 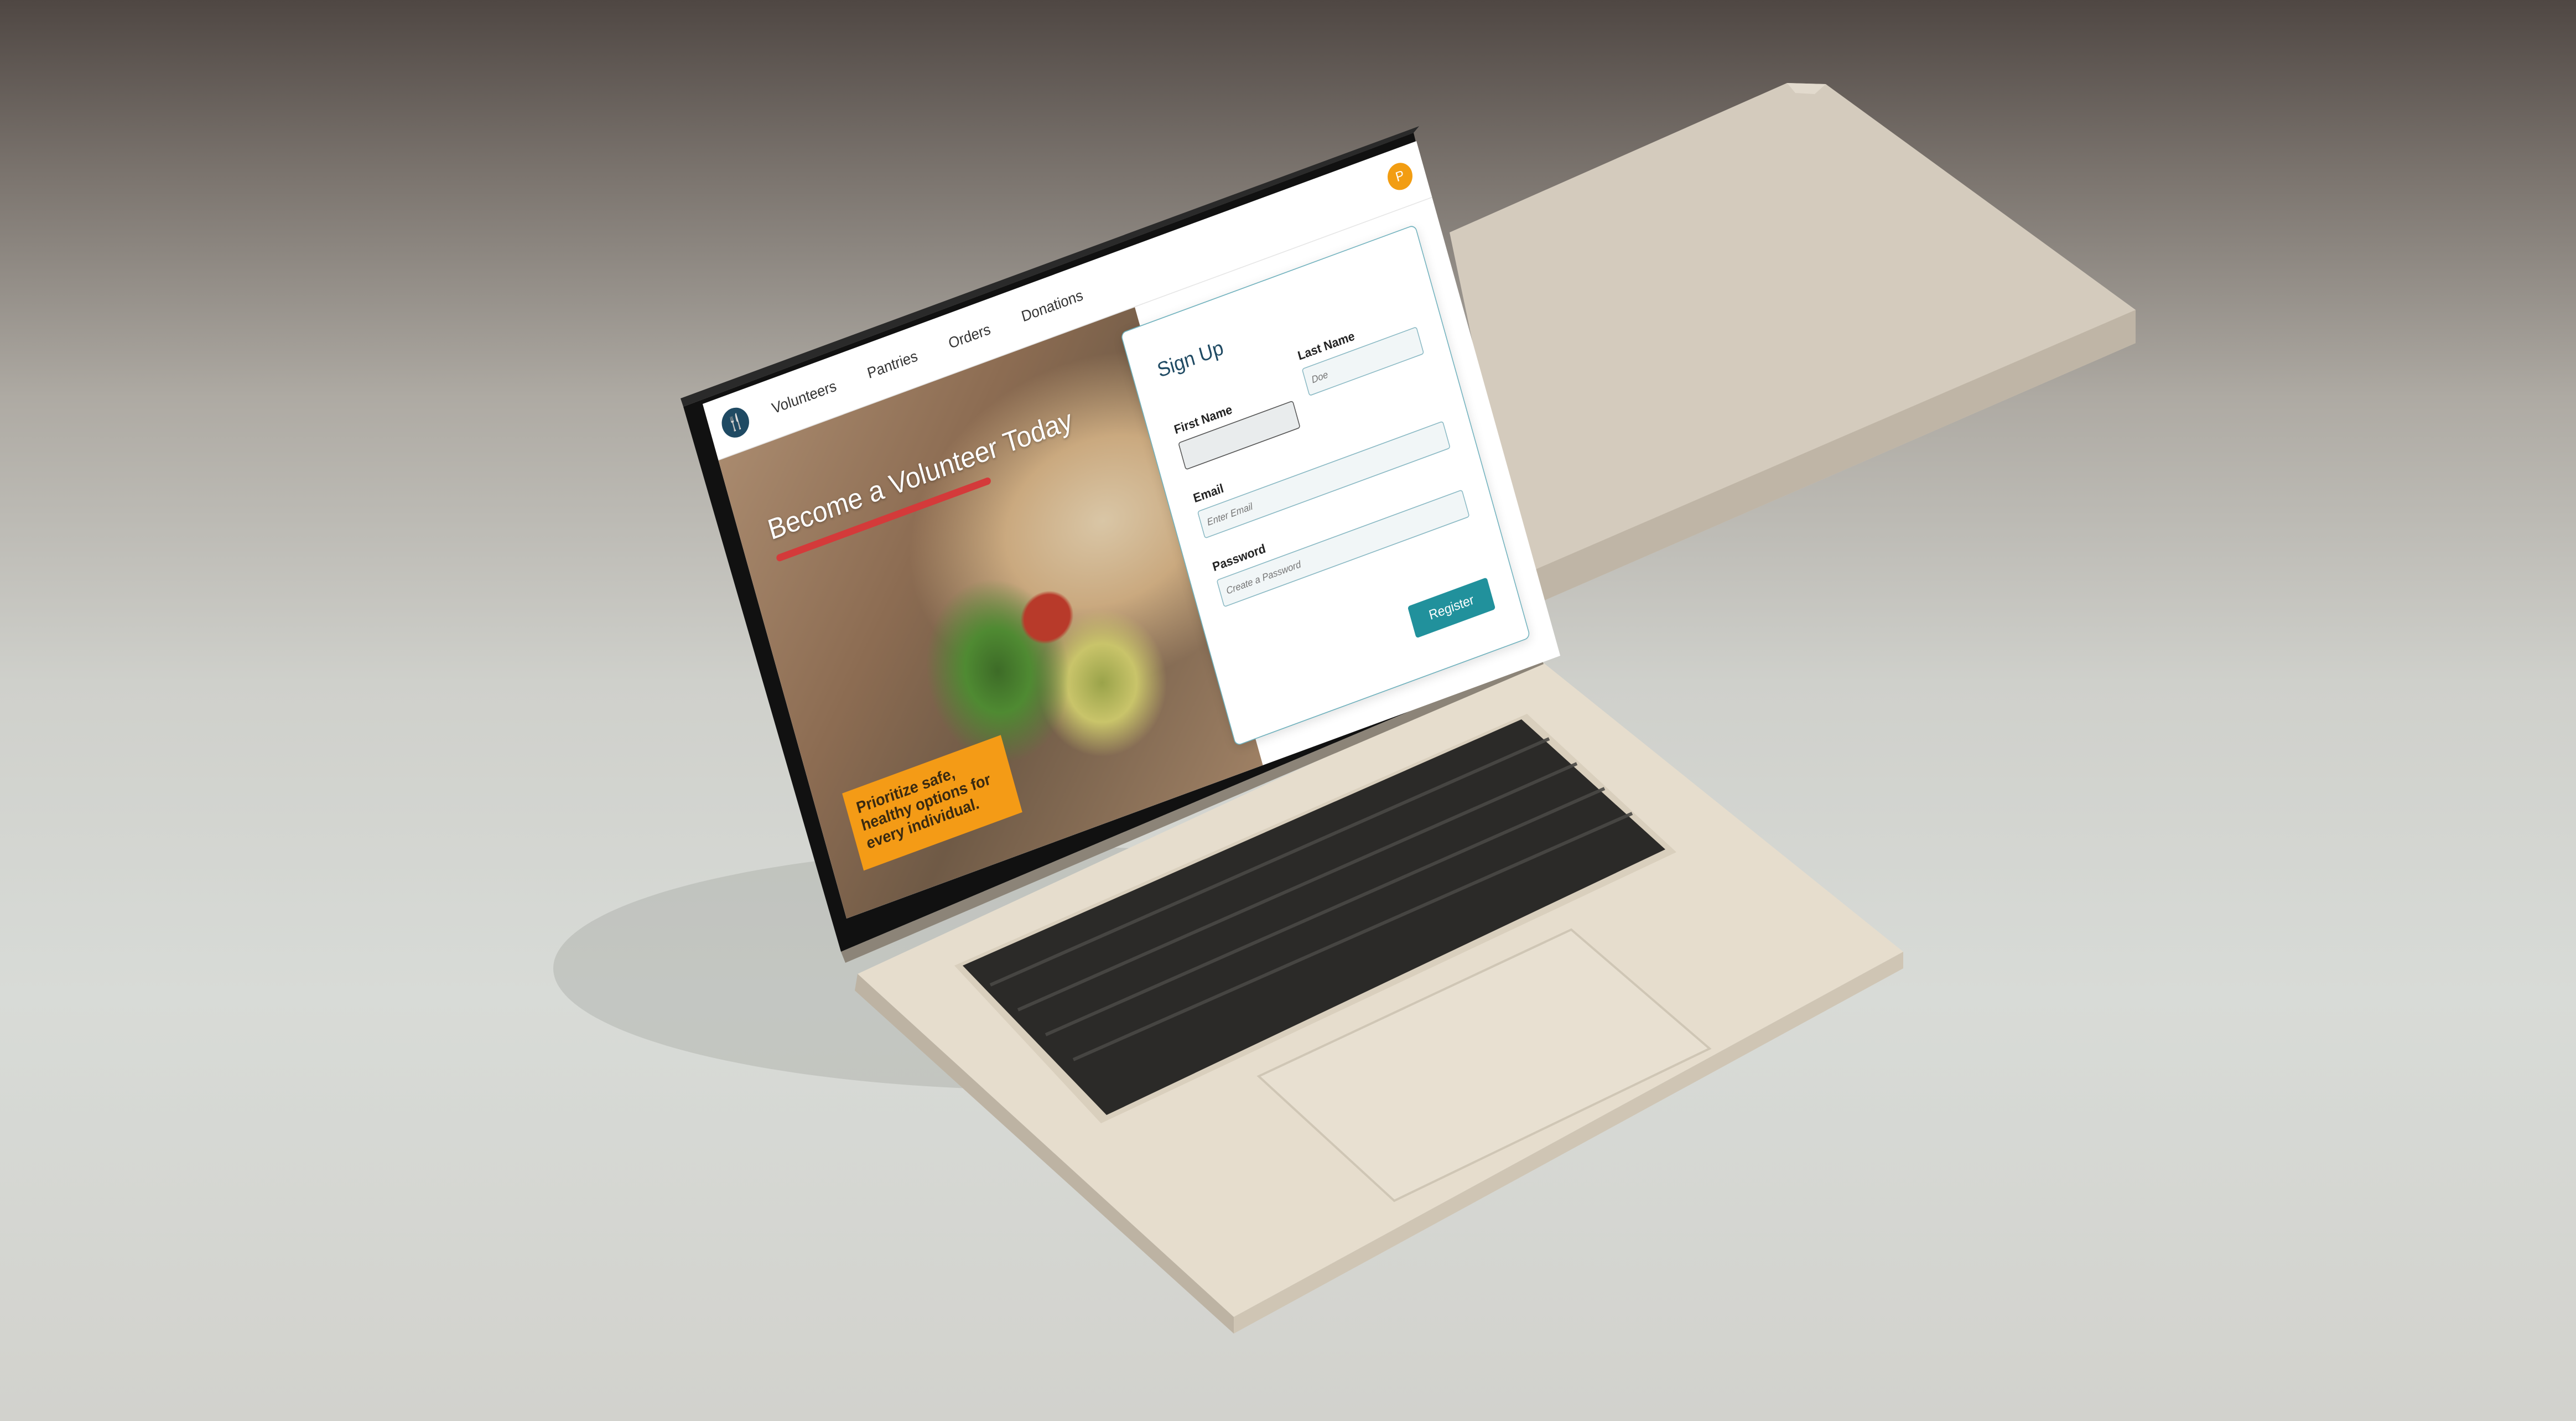 I want to click on fork-knife-icon: 🍴, so click(x=735, y=423).